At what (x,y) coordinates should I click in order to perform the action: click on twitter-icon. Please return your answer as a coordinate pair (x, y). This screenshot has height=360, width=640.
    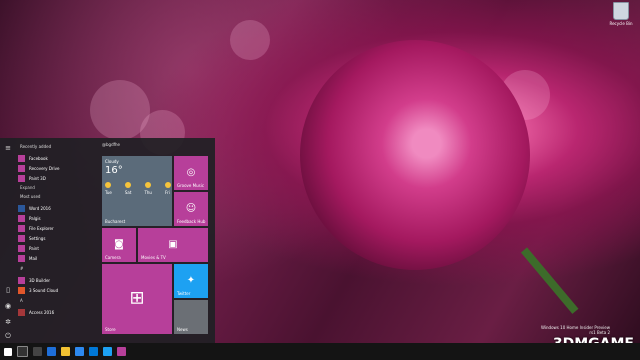
    Looking at the image, I should click on (107, 351).